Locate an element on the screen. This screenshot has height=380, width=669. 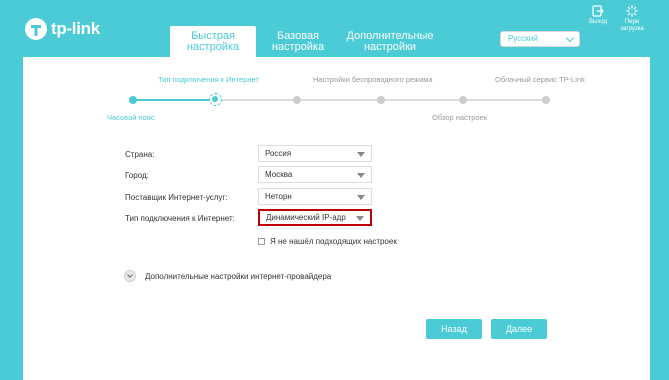
step-label-connection-type: Тип подключения к Интернет is located at coordinates (208, 79).